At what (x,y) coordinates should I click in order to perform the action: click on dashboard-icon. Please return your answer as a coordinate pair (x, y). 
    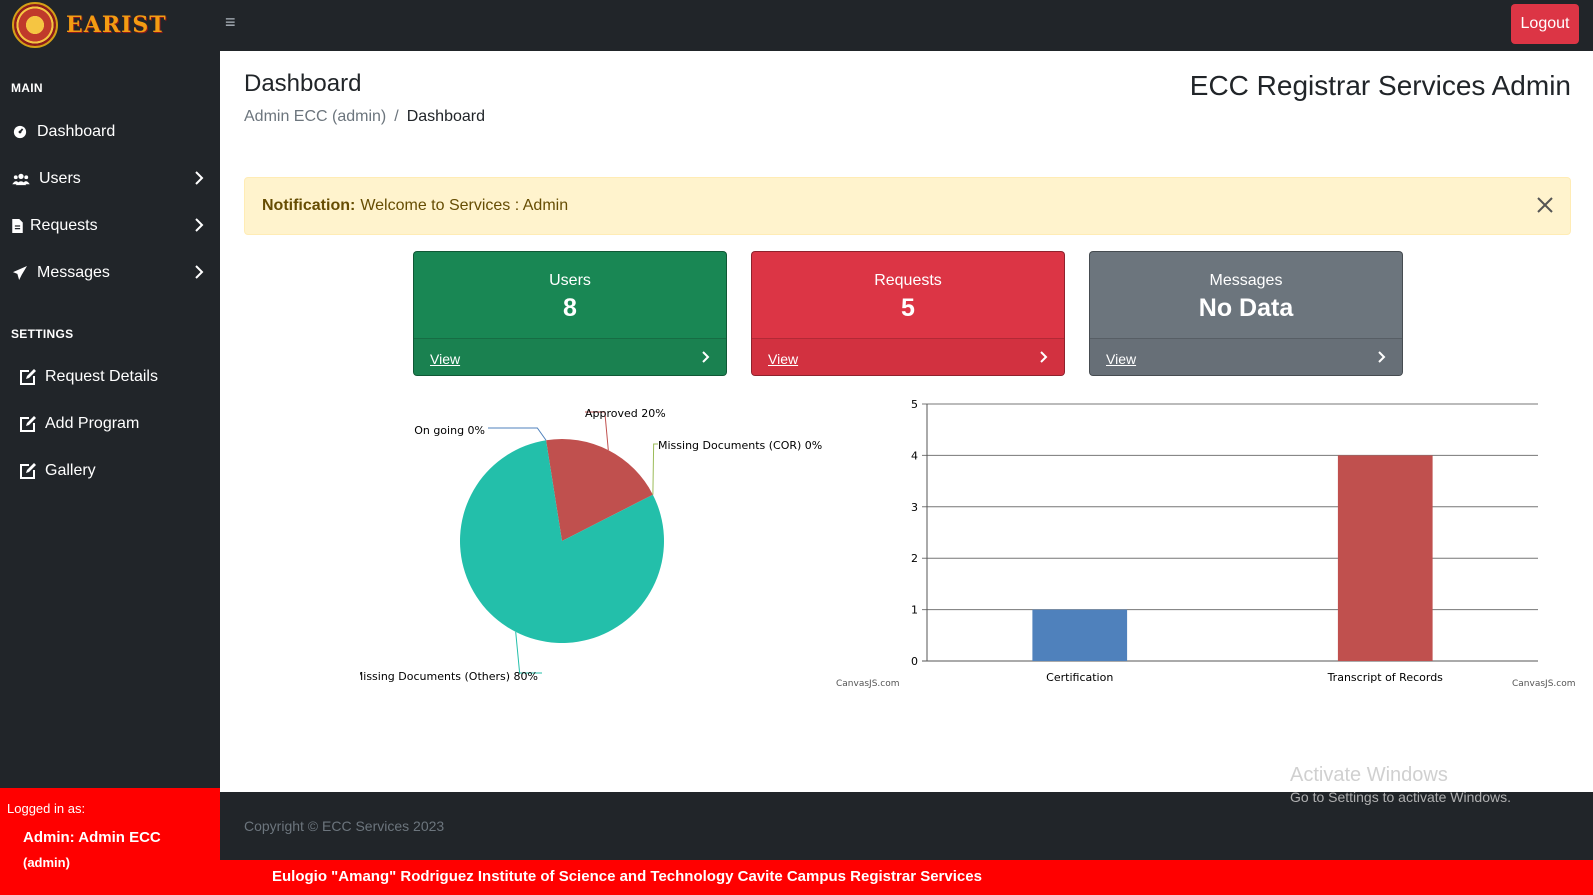
    Looking at the image, I should click on (20, 132).